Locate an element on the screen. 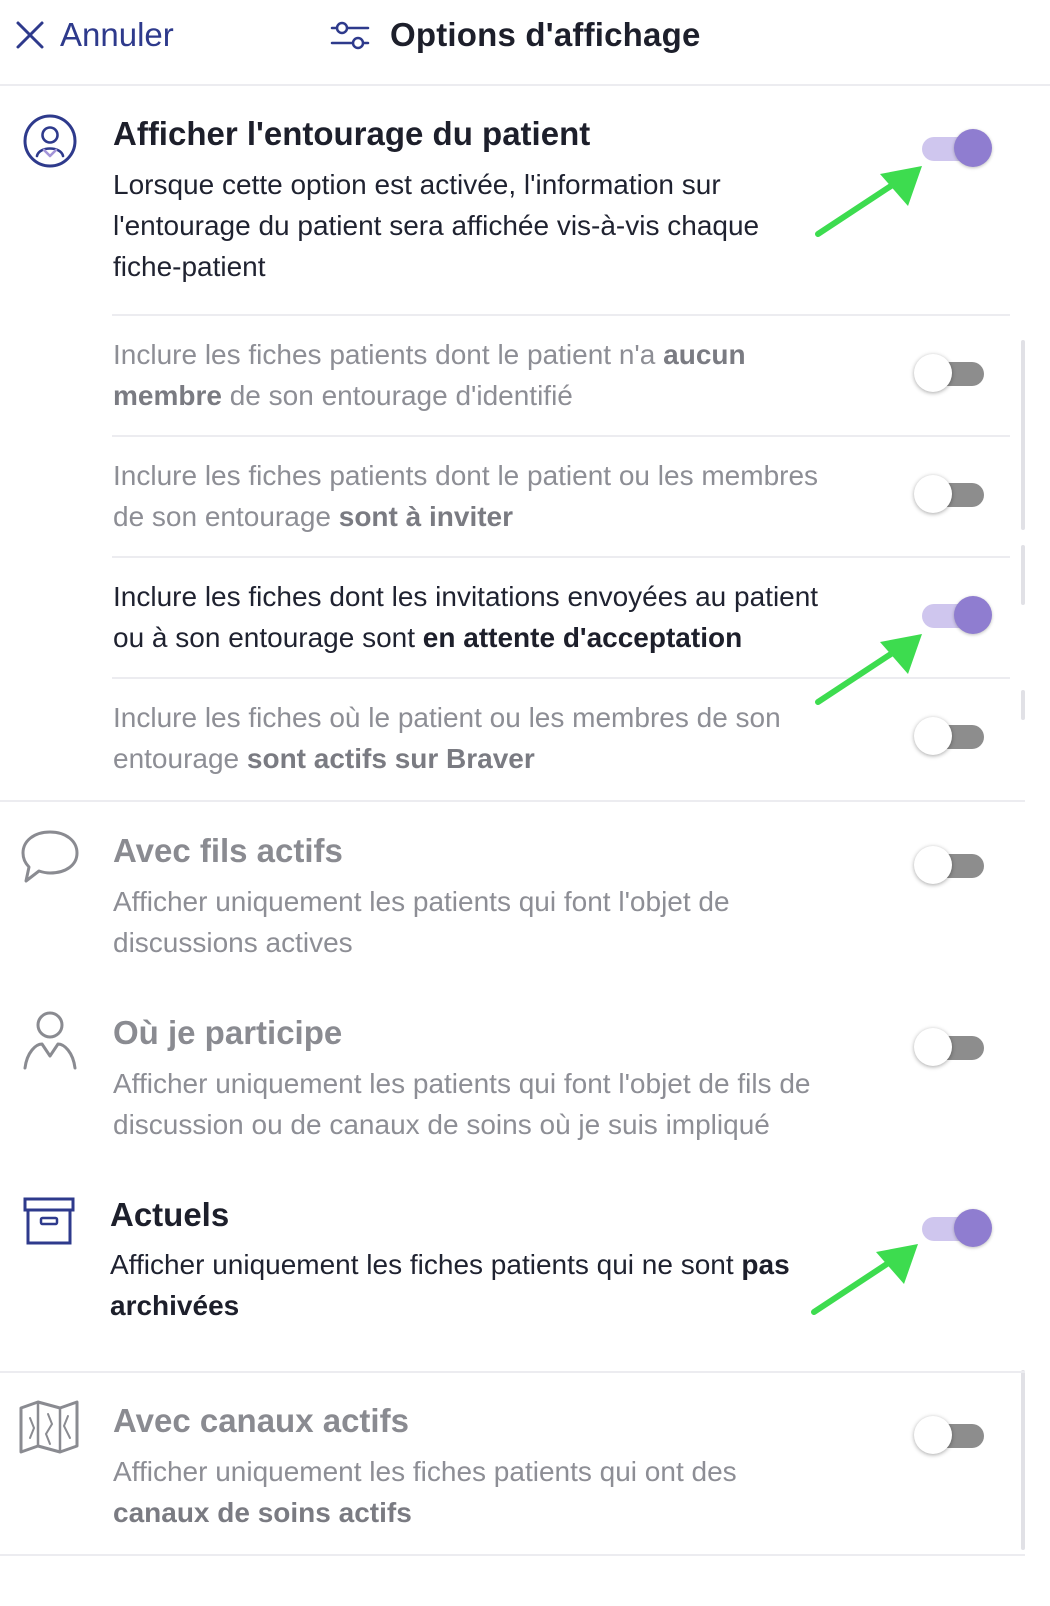  fils-title: Avec fils actifs is located at coordinates (228, 850).